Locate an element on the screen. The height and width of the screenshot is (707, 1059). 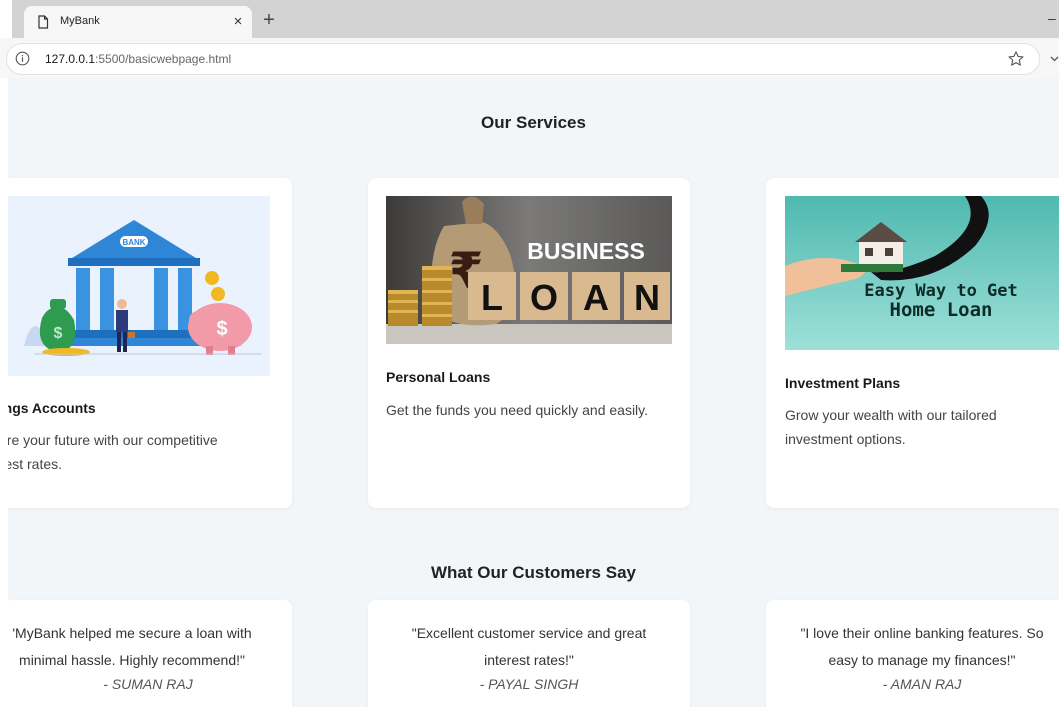
browser-tab-bar: MyBank × + – is located at coordinates (529, 19).